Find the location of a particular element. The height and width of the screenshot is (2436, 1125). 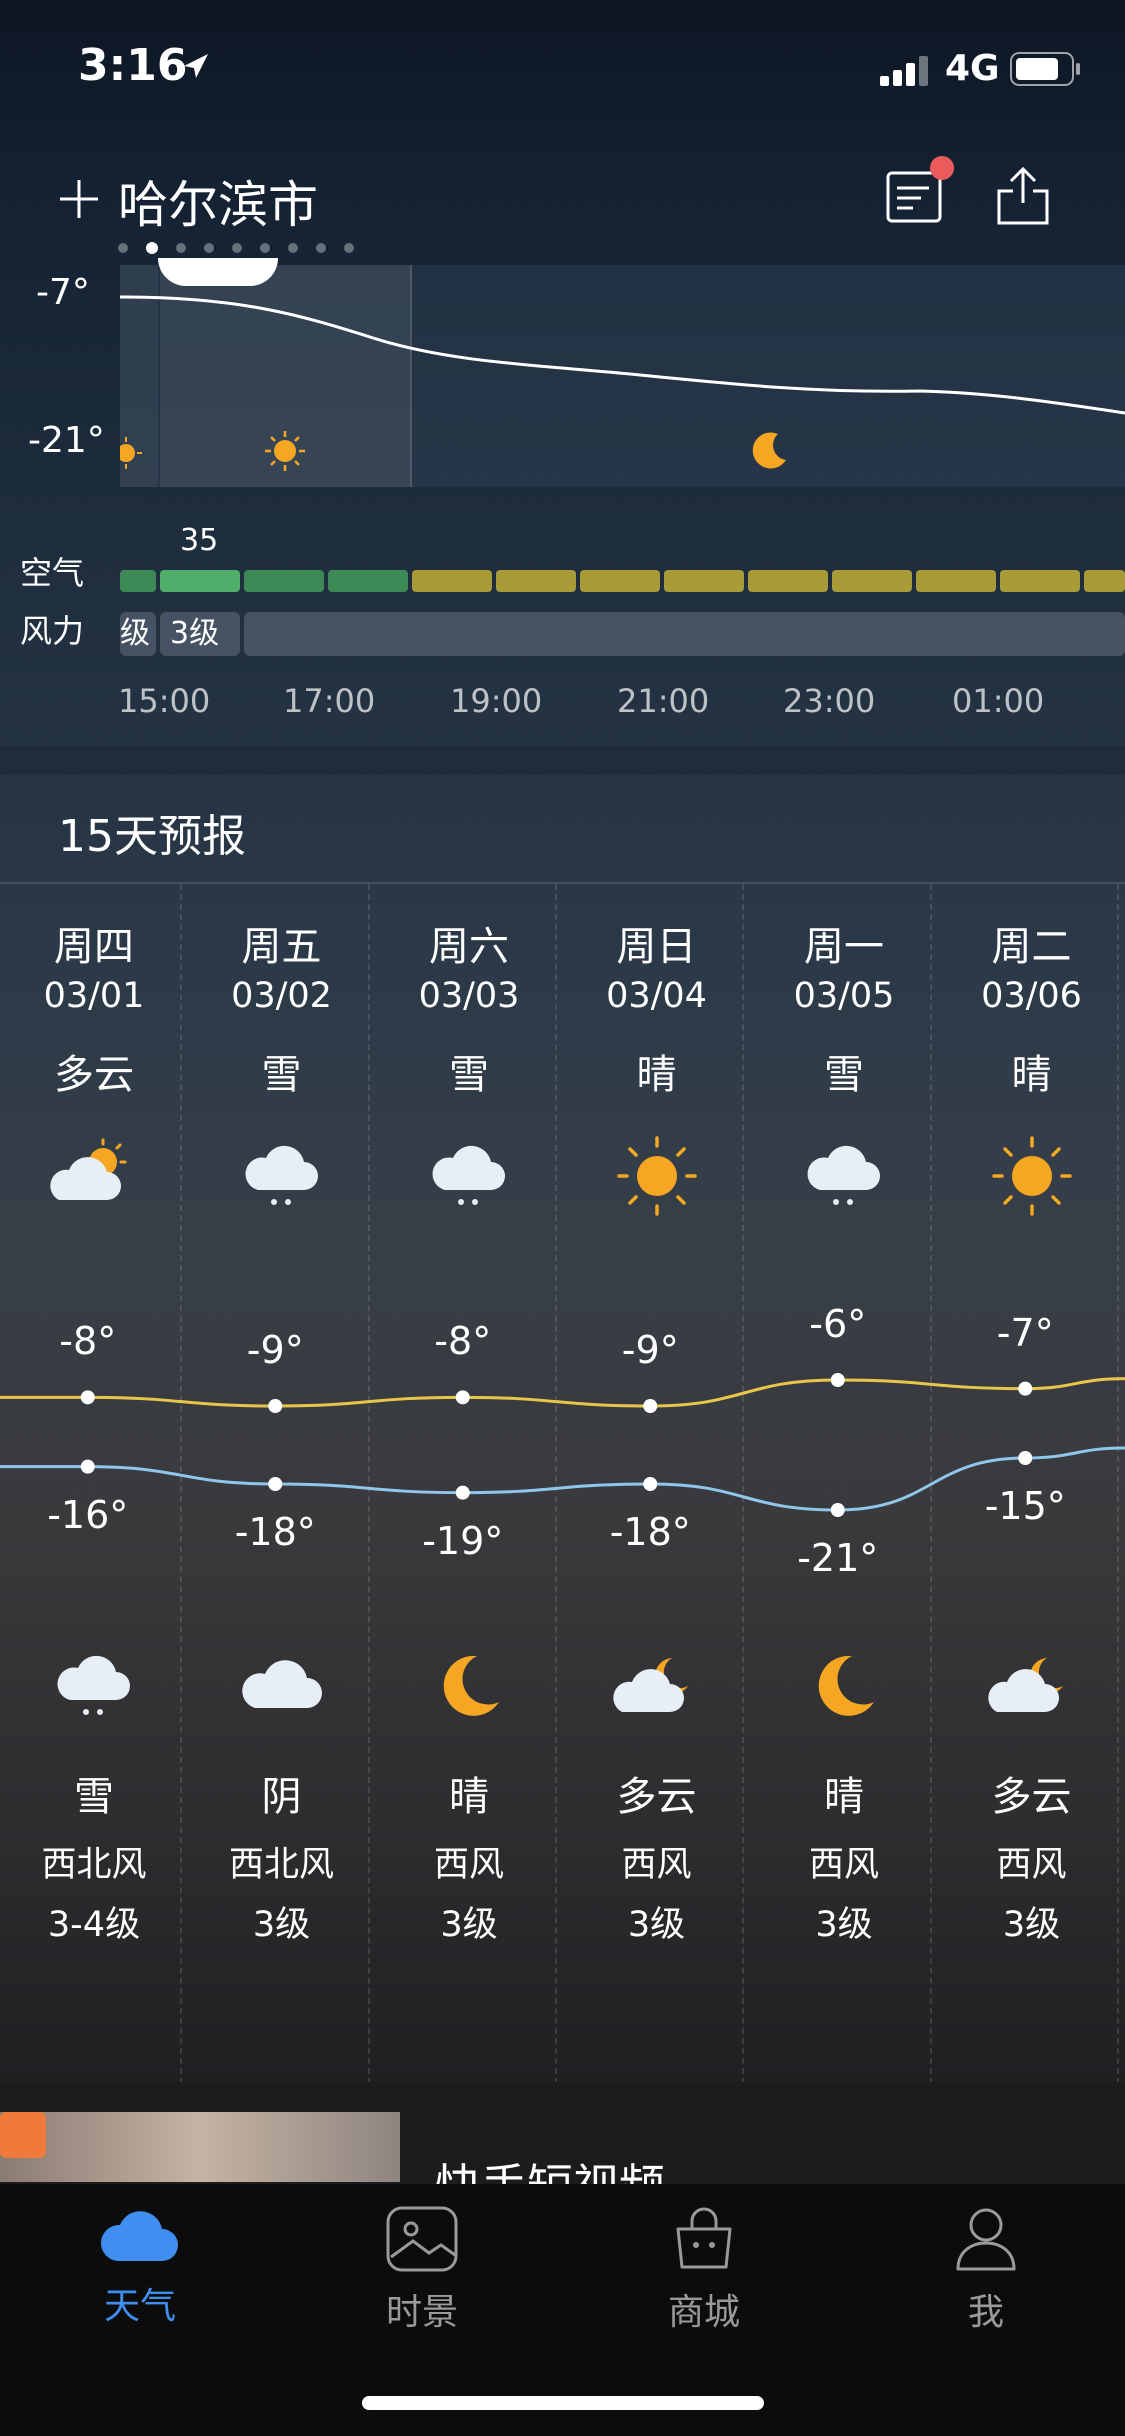

image-icon is located at coordinates (422, 2239).